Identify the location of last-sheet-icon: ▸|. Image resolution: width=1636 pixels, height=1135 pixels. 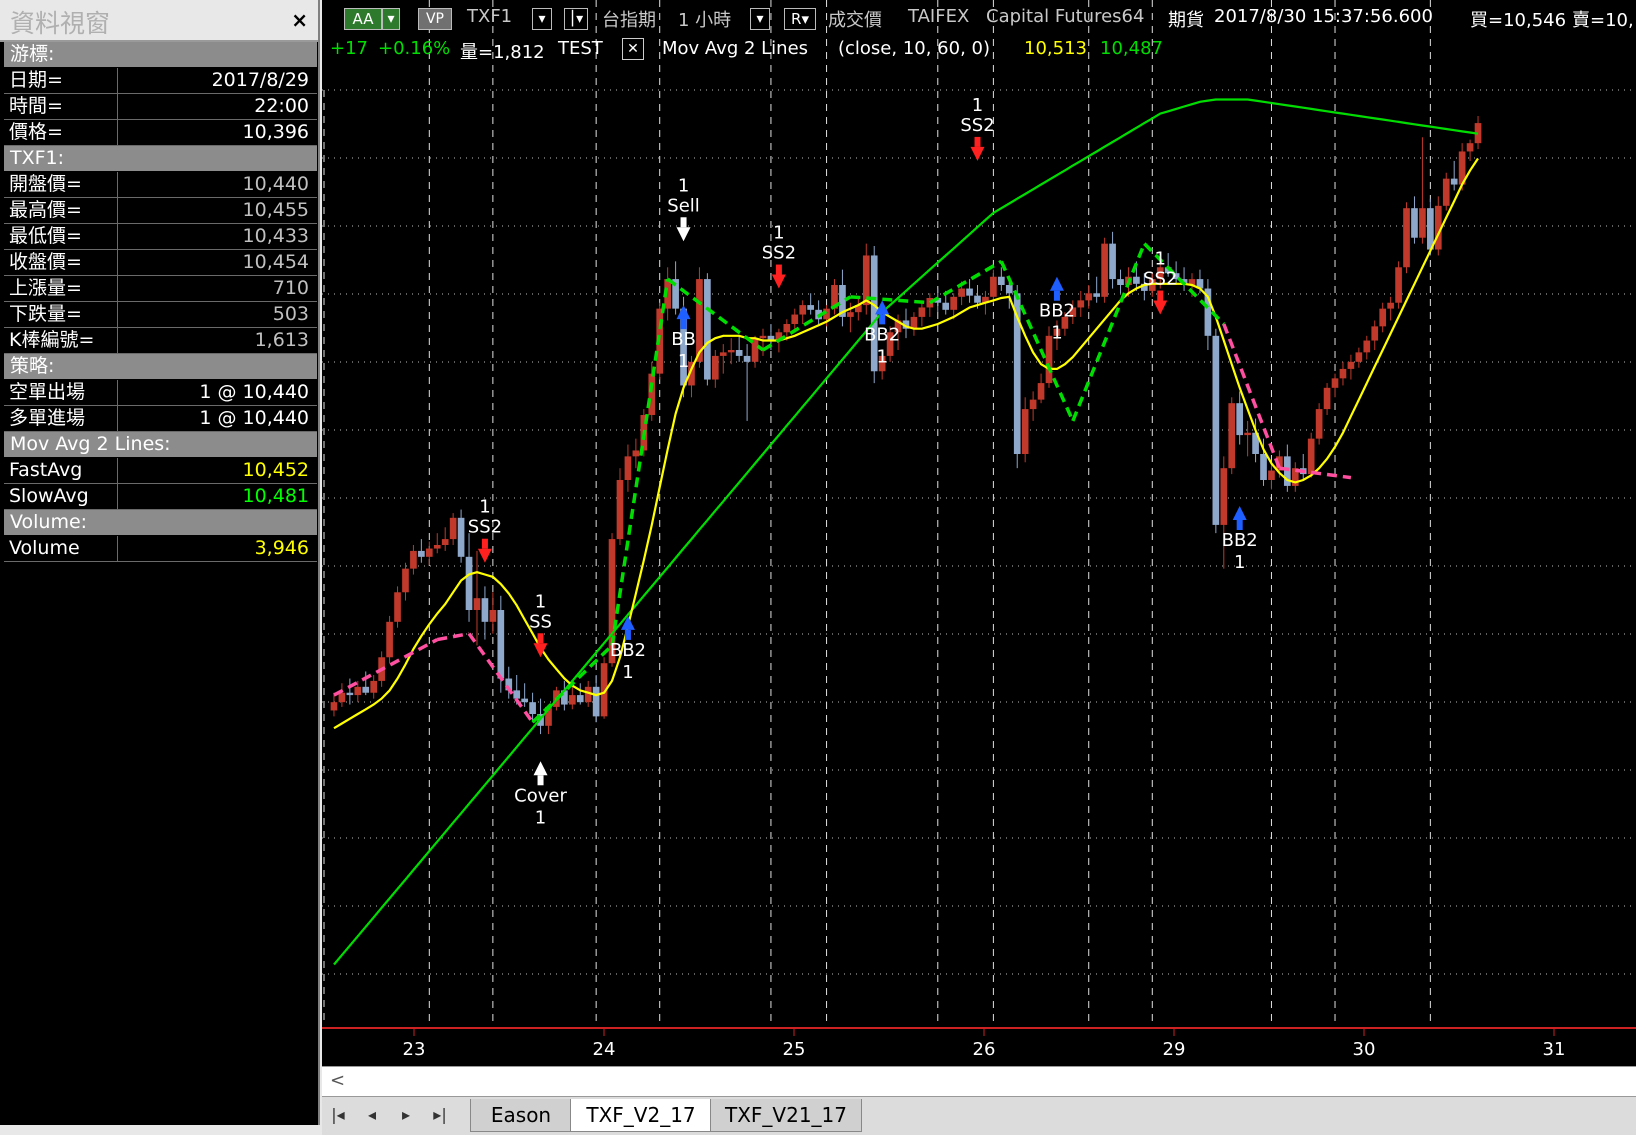
(440, 1115).